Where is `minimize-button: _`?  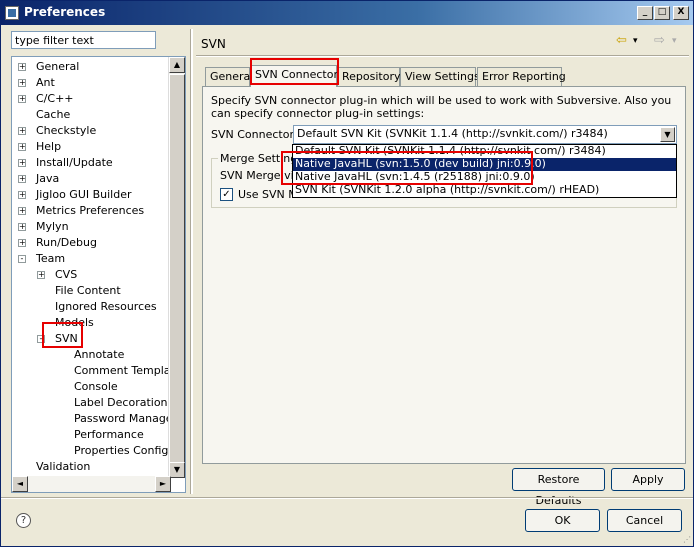
minimize-button: _ is located at coordinates (645, 13).